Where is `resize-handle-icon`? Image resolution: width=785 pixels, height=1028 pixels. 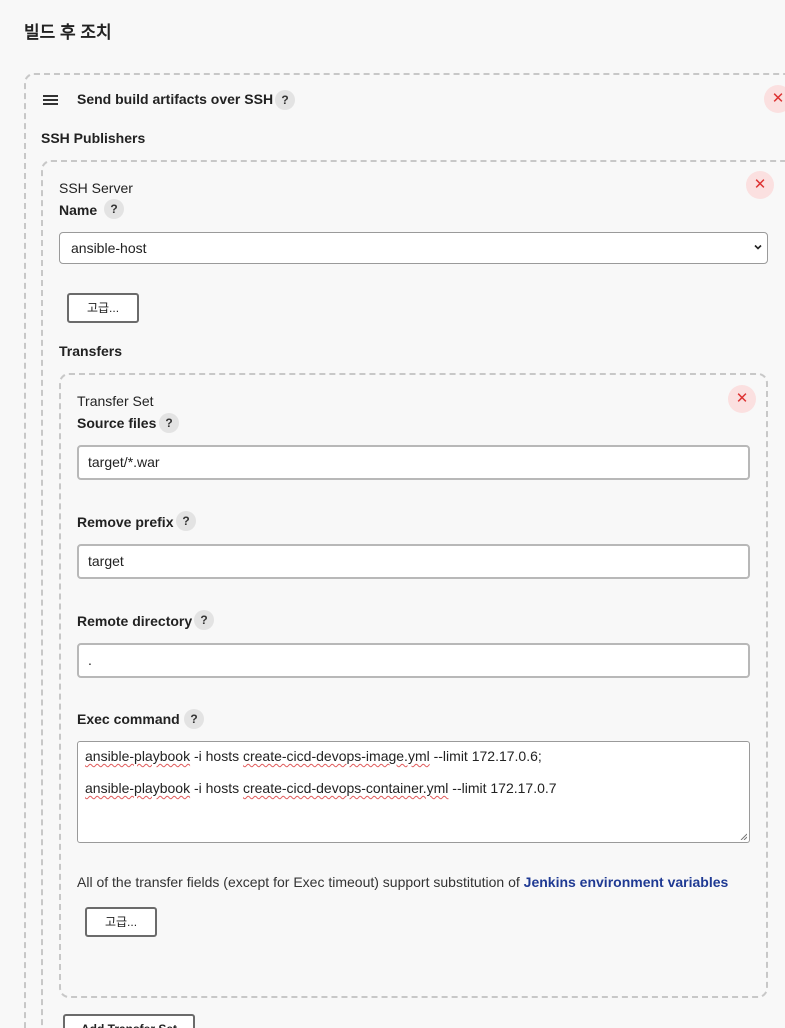
resize-handle-icon is located at coordinates (743, 836).